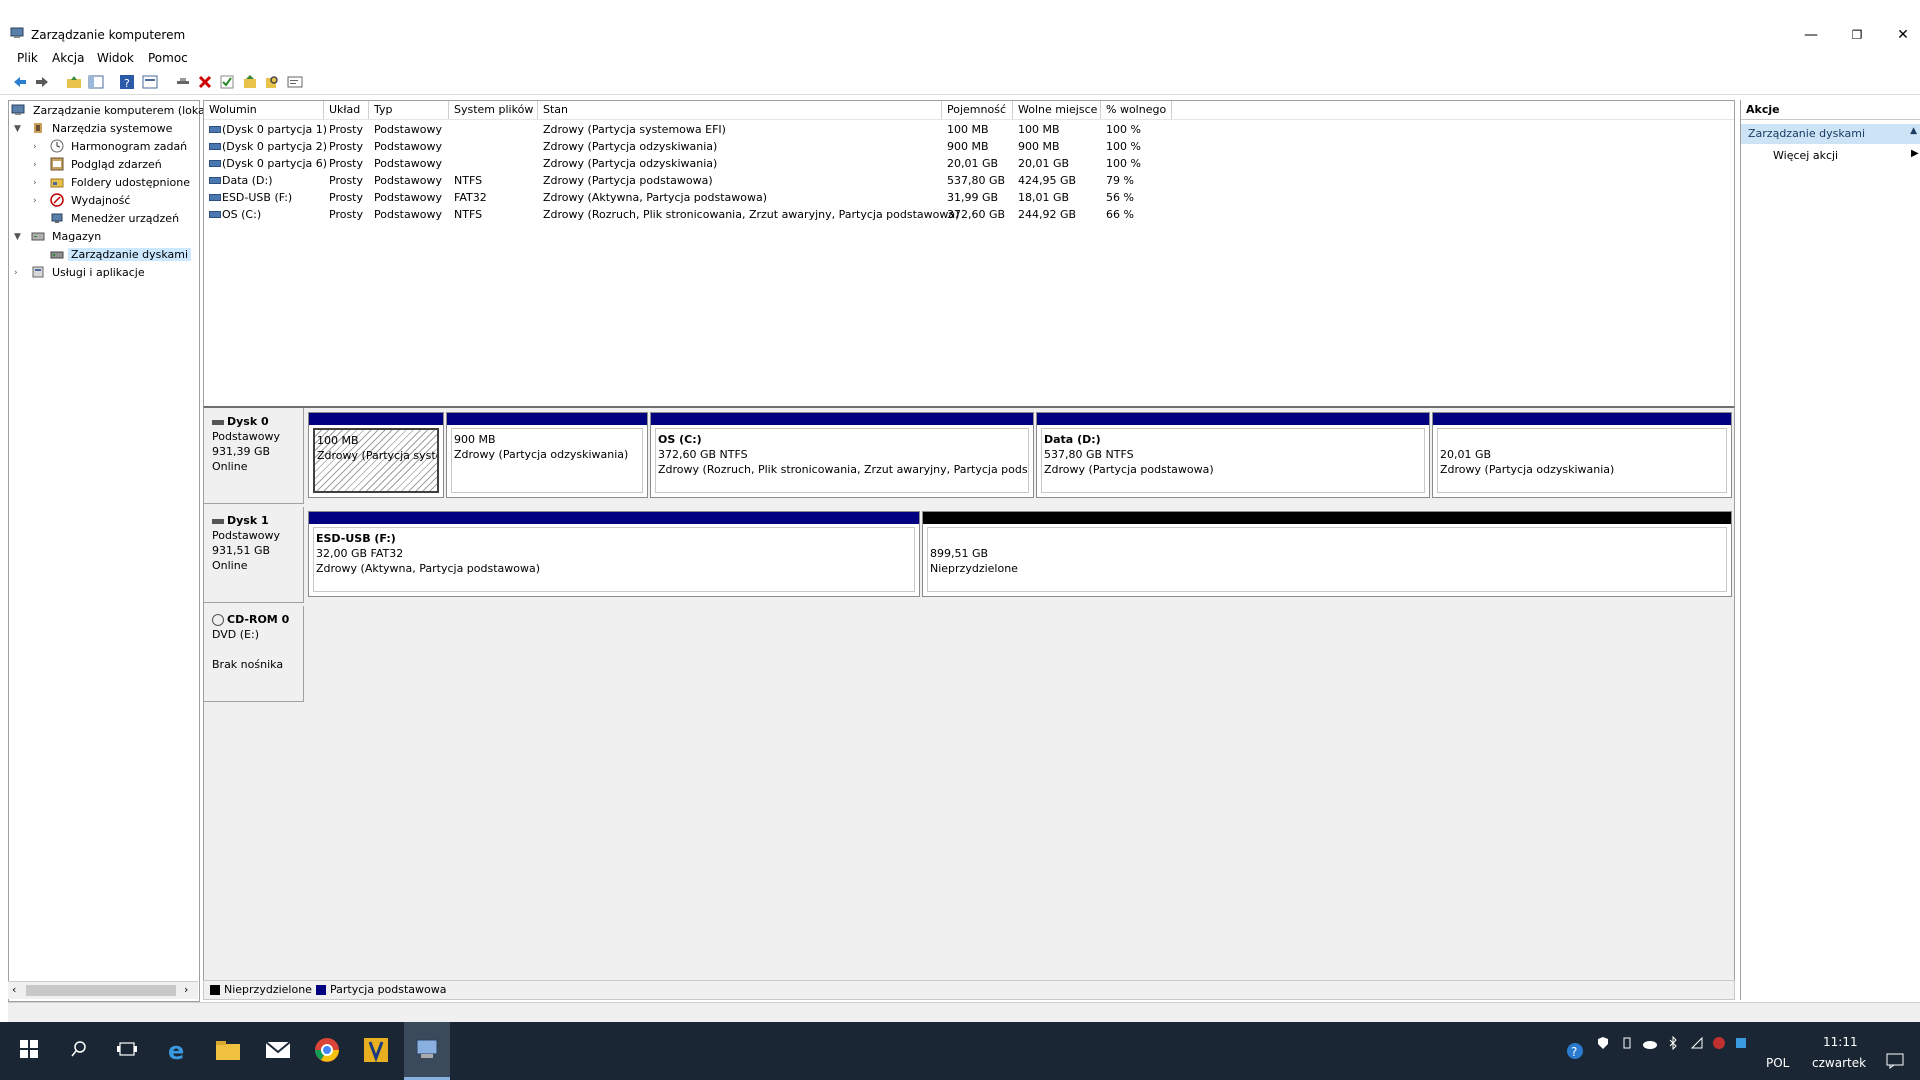  Describe the element at coordinates (14, 989) in the screenshot. I see `scroll-left-icon: ‹` at that location.